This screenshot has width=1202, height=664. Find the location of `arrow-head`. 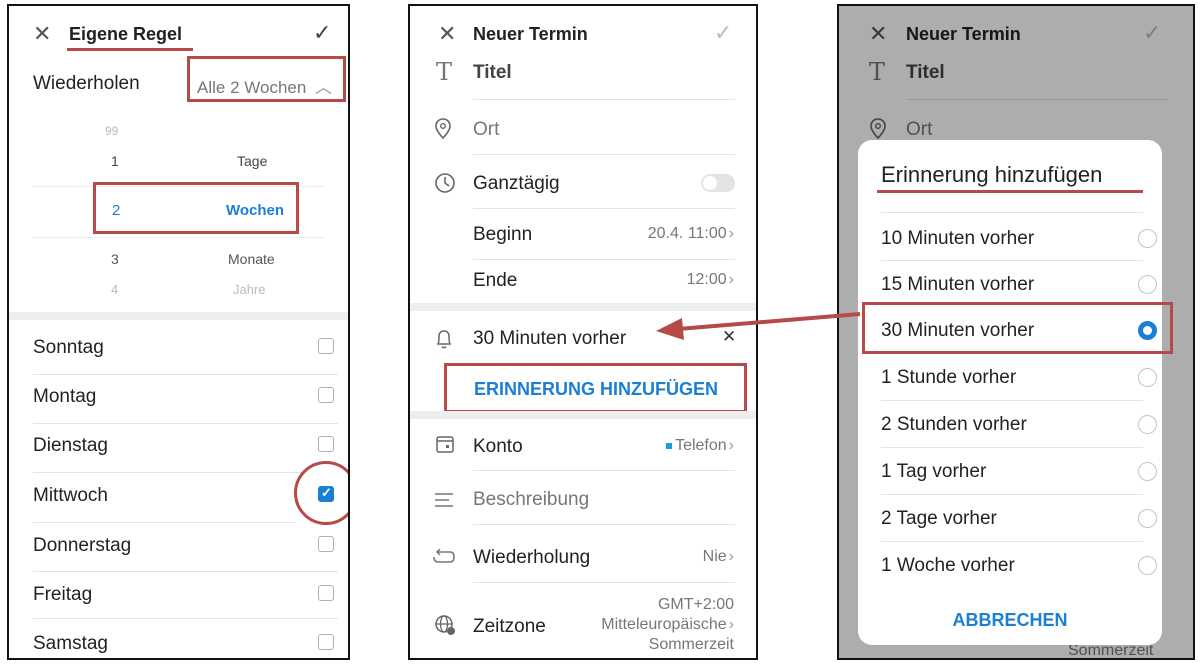

arrow-head is located at coordinates (670, 329).